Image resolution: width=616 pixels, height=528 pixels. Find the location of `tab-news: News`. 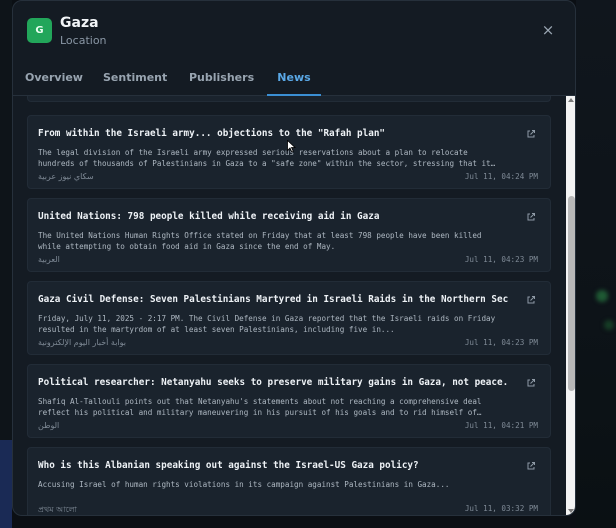

tab-news: News is located at coordinates (294, 79).